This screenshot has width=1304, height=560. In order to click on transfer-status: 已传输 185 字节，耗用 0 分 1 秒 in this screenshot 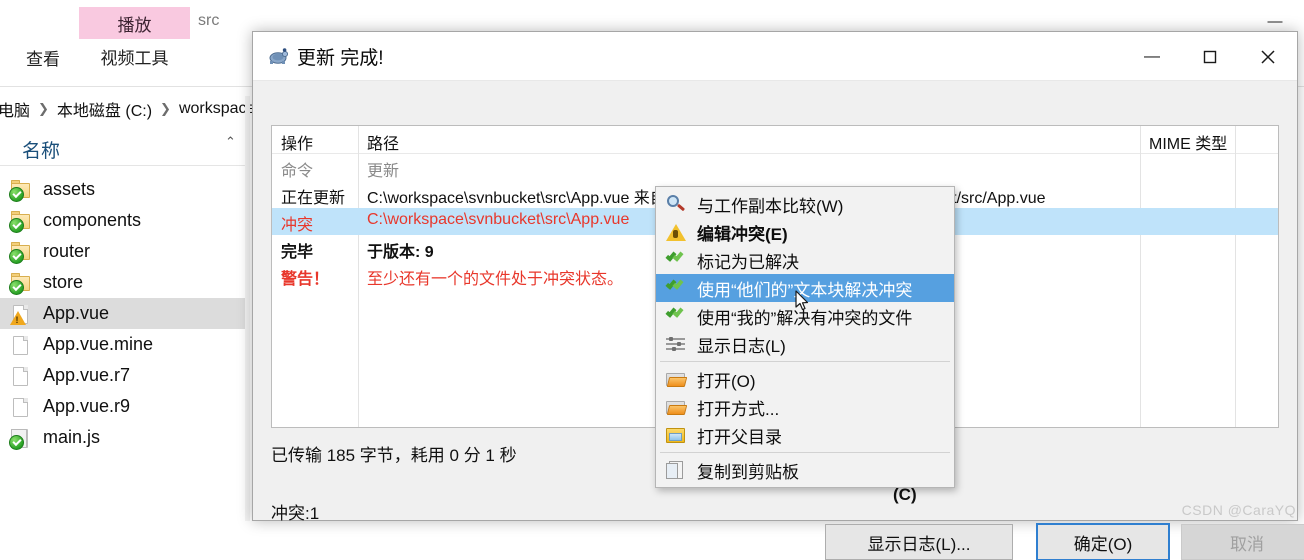, I will do `click(394, 455)`.